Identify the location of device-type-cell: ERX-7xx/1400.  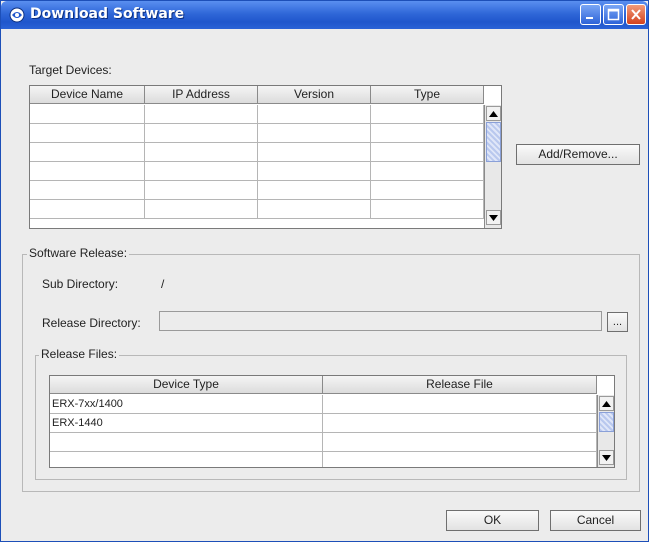
(186, 404).